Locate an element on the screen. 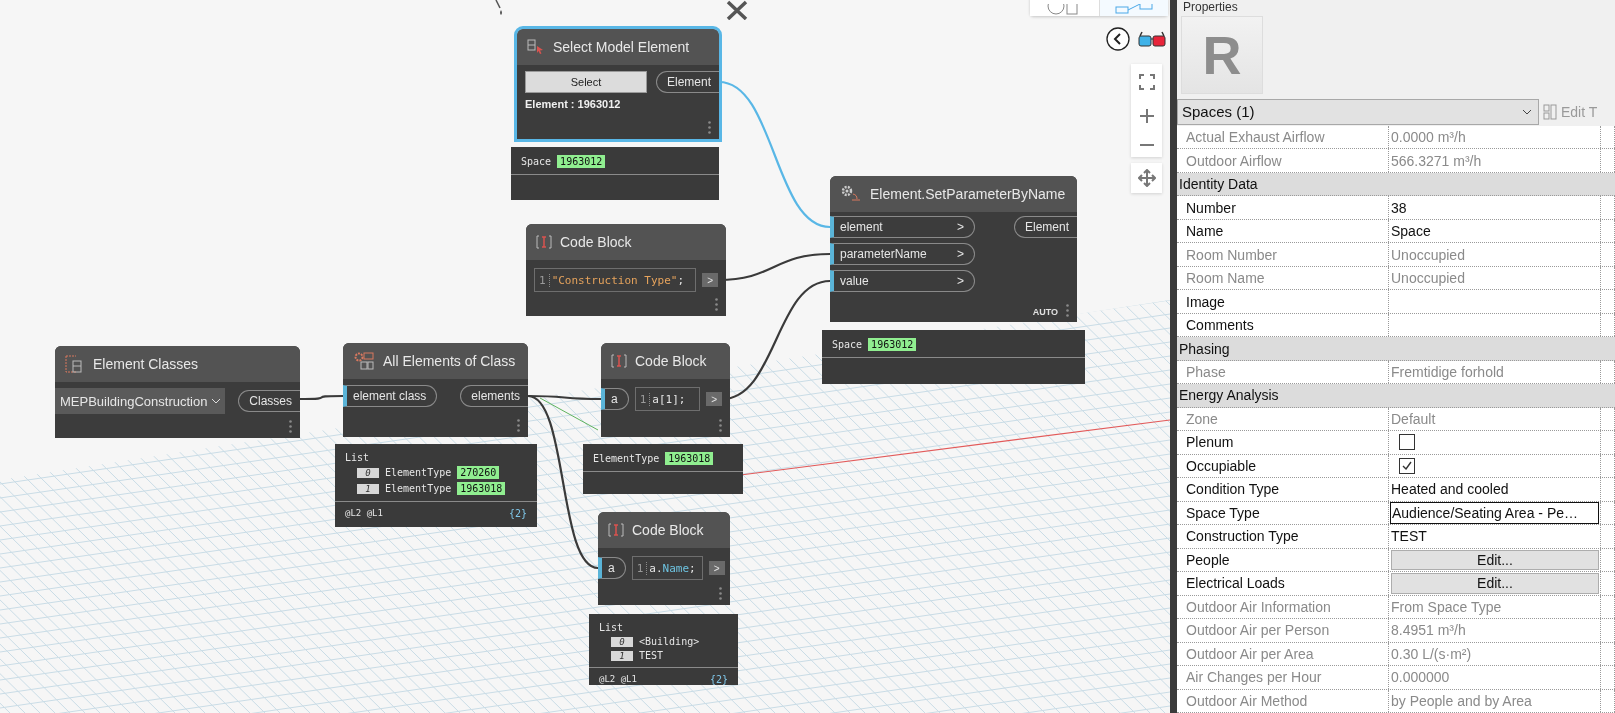  value-type: ElementType is located at coordinates (626, 458).